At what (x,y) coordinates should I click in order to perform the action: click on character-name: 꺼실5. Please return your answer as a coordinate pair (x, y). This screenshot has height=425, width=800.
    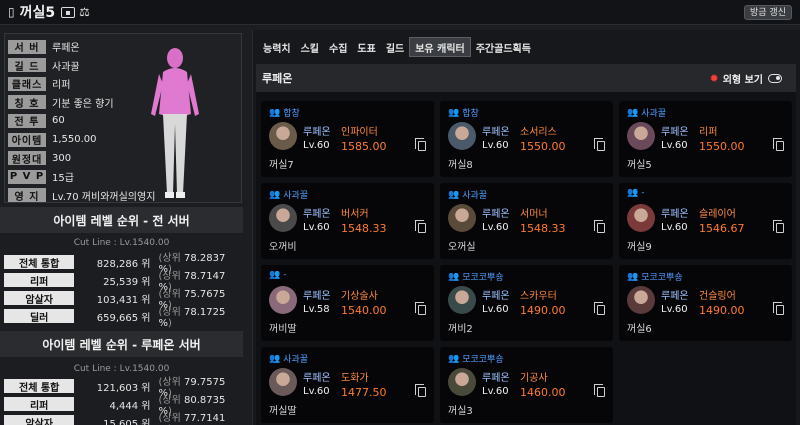
    Looking at the image, I should click on (37, 13).